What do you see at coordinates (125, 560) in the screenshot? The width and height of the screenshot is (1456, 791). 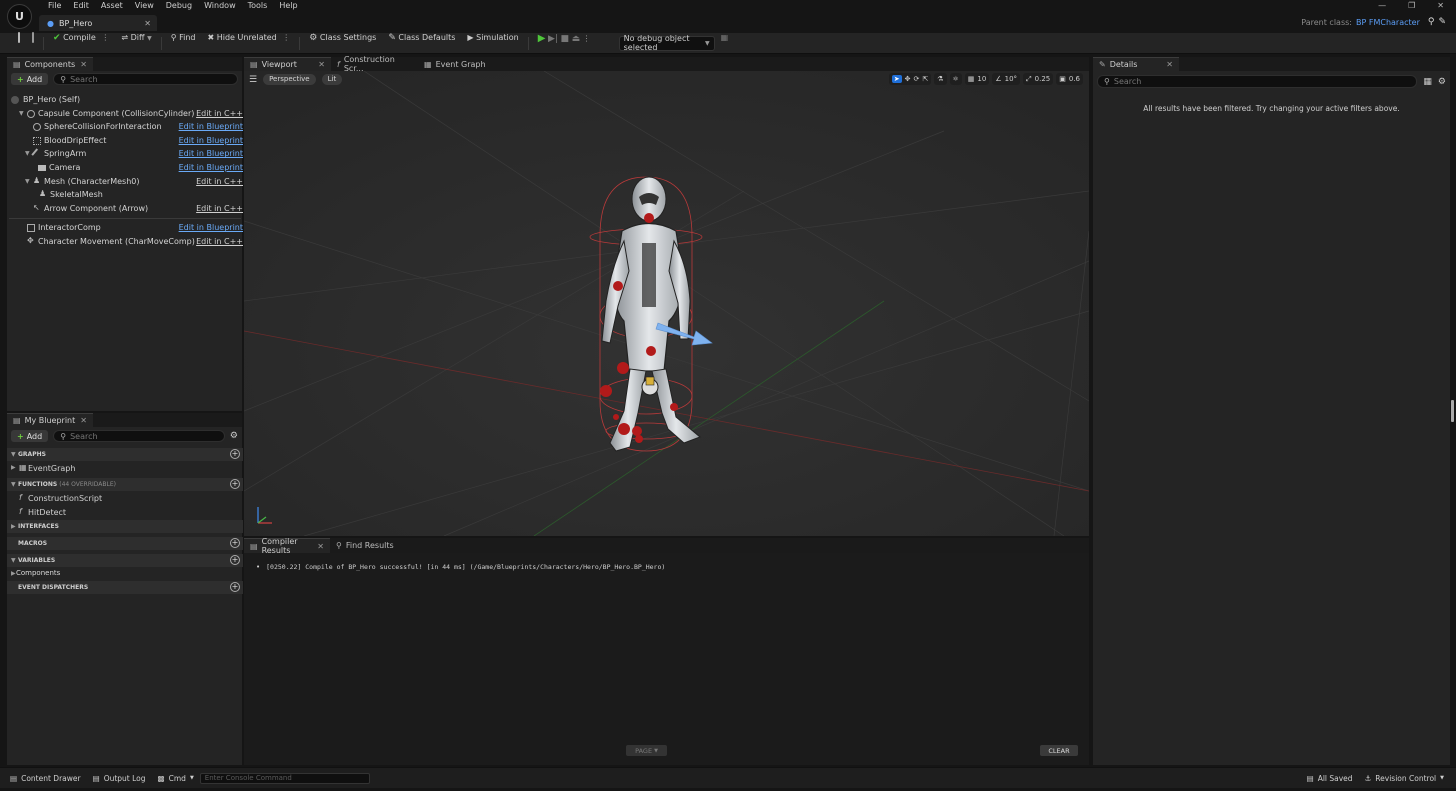 I see `category-variables: ▼ VARIABLES +` at bounding box center [125, 560].